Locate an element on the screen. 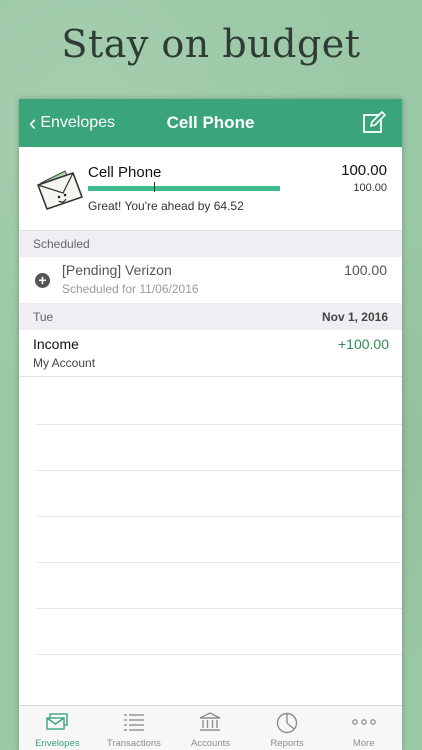  tab-reports: Reports is located at coordinates (287, 728).